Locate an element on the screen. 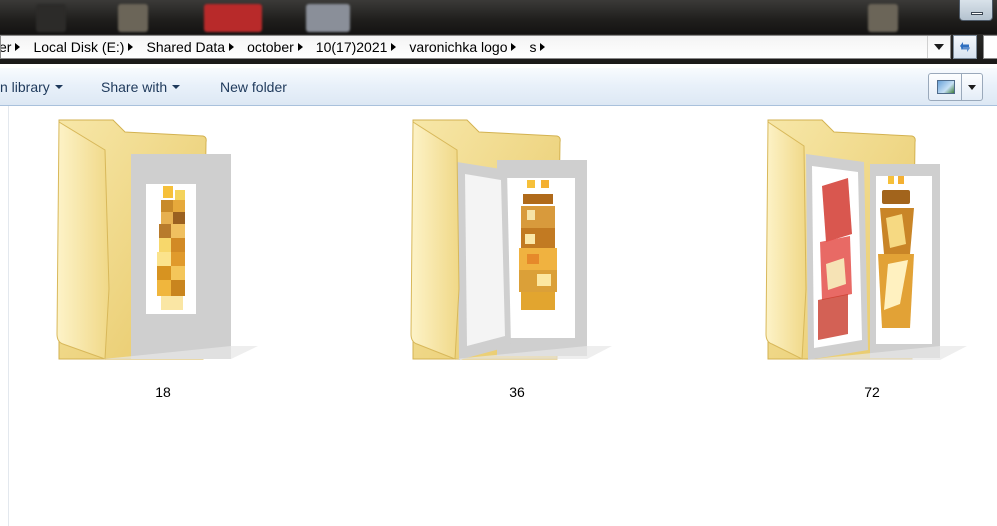  share-with-label: Share with is located at coordinates (134, 87).